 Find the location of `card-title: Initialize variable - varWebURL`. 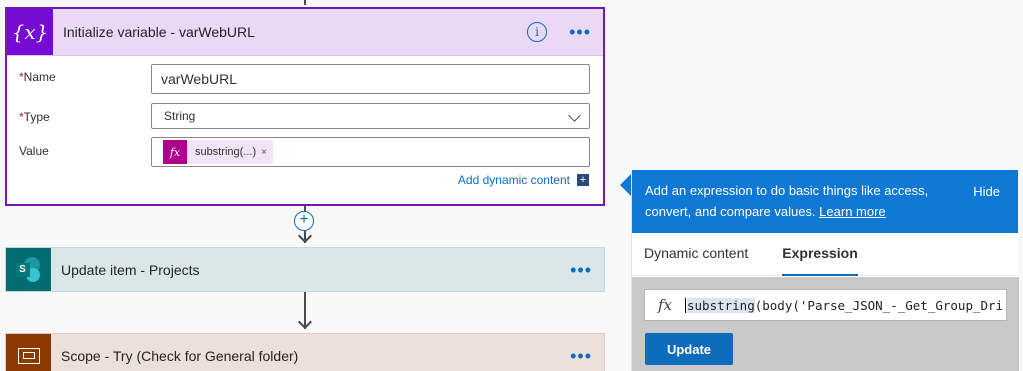

card-title: Initialize variable - varWebURL is located at coordinates (159, 32).